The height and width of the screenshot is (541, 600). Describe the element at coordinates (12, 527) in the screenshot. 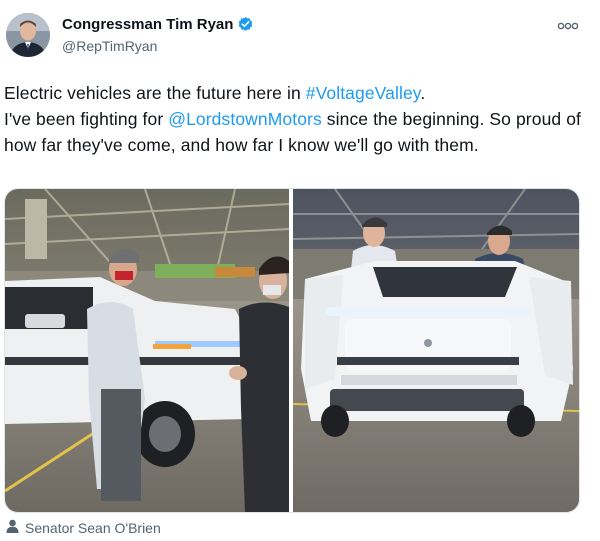

I see `person-icon` at that location.